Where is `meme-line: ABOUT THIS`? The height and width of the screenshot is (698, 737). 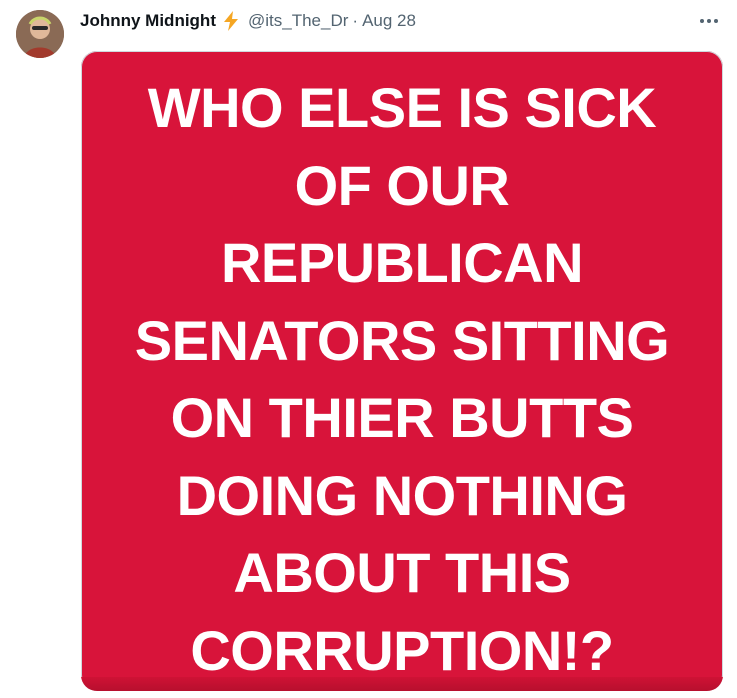
meme-line: ABOUT THIS is located at coordinates (402, 572).